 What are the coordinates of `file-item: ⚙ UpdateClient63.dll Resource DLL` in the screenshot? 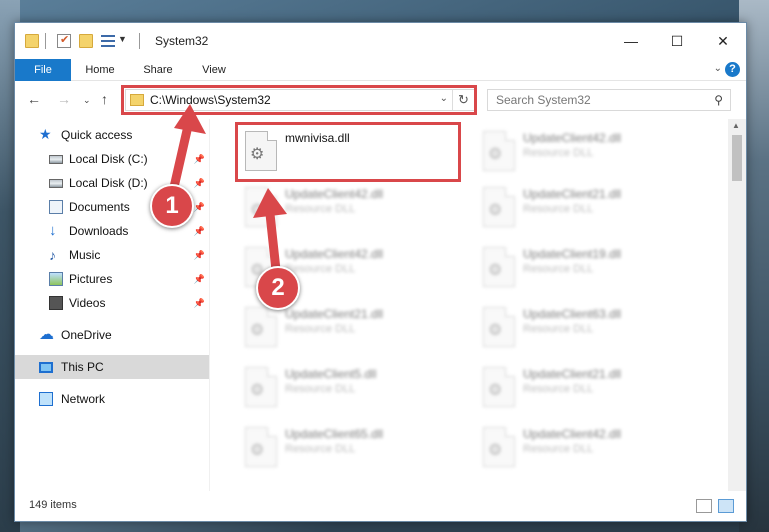 It's located at (585, 329).